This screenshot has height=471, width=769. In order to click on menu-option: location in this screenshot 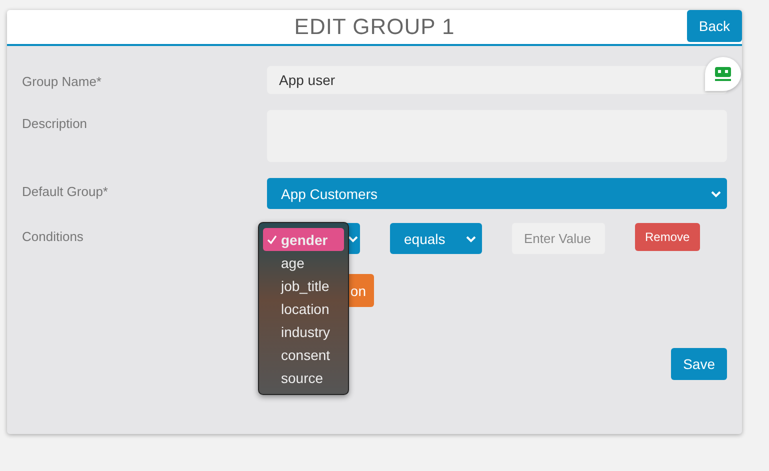, I will do `click(303, 308)`.